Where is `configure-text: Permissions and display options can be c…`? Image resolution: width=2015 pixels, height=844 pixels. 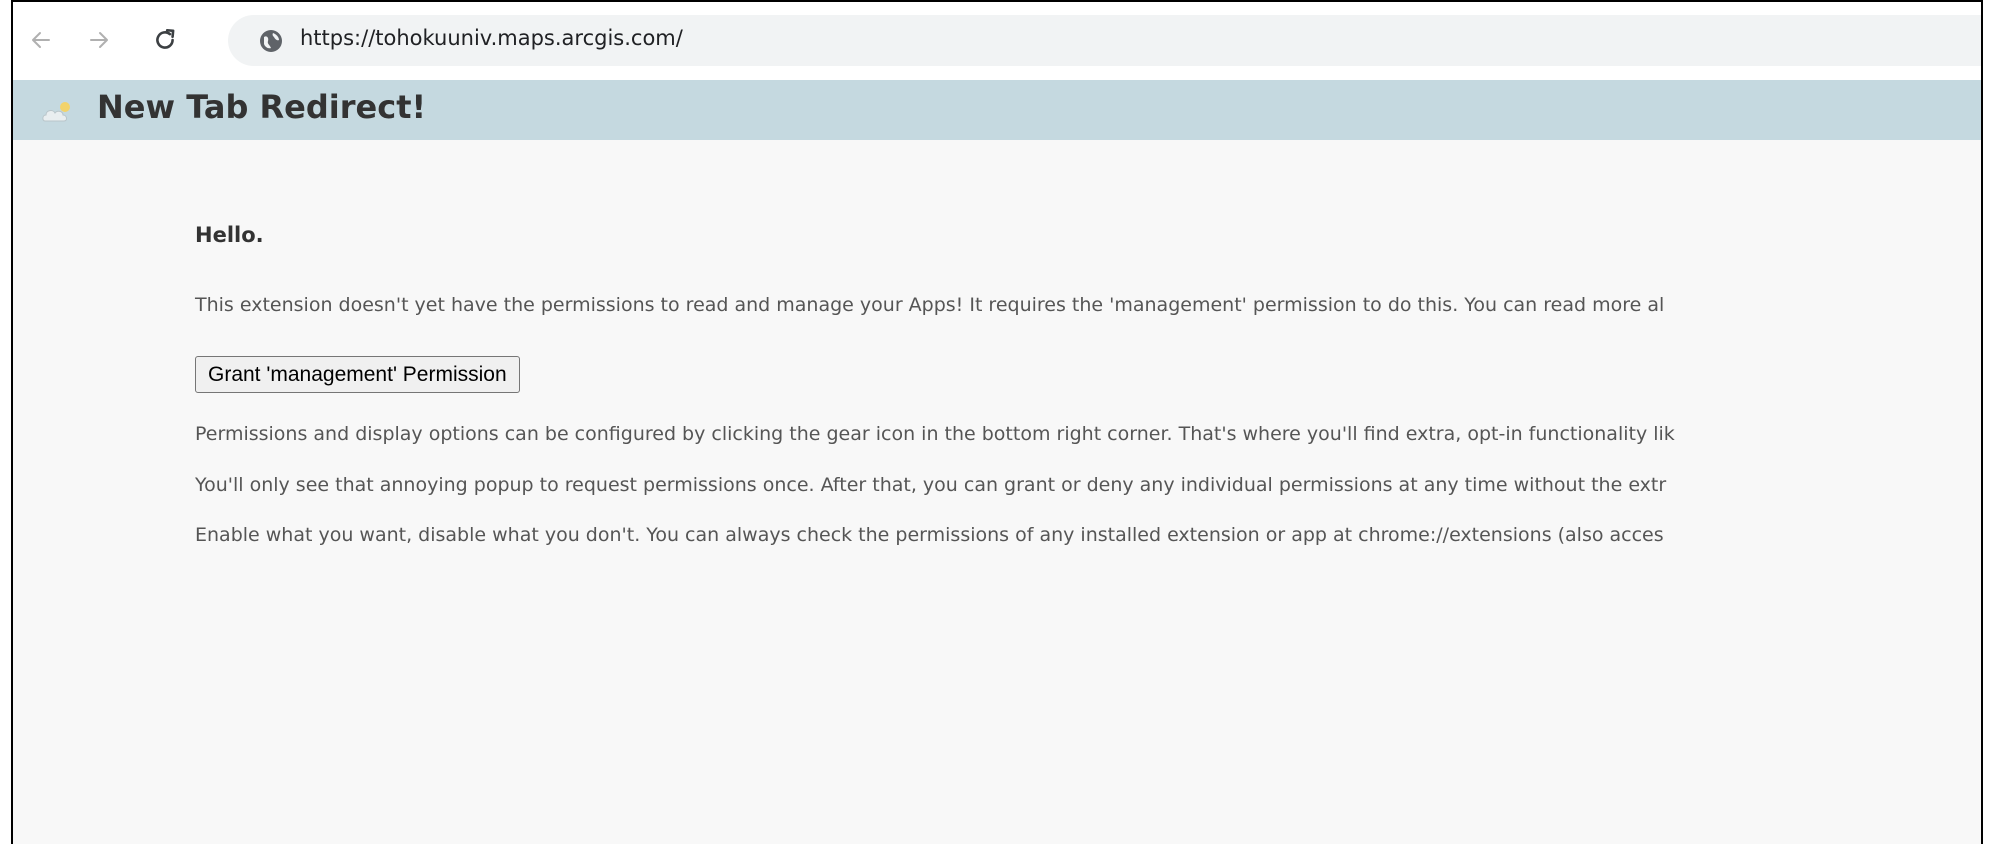 configure-text: Permissions and display options can be c… is located at coordinates (935, 434).